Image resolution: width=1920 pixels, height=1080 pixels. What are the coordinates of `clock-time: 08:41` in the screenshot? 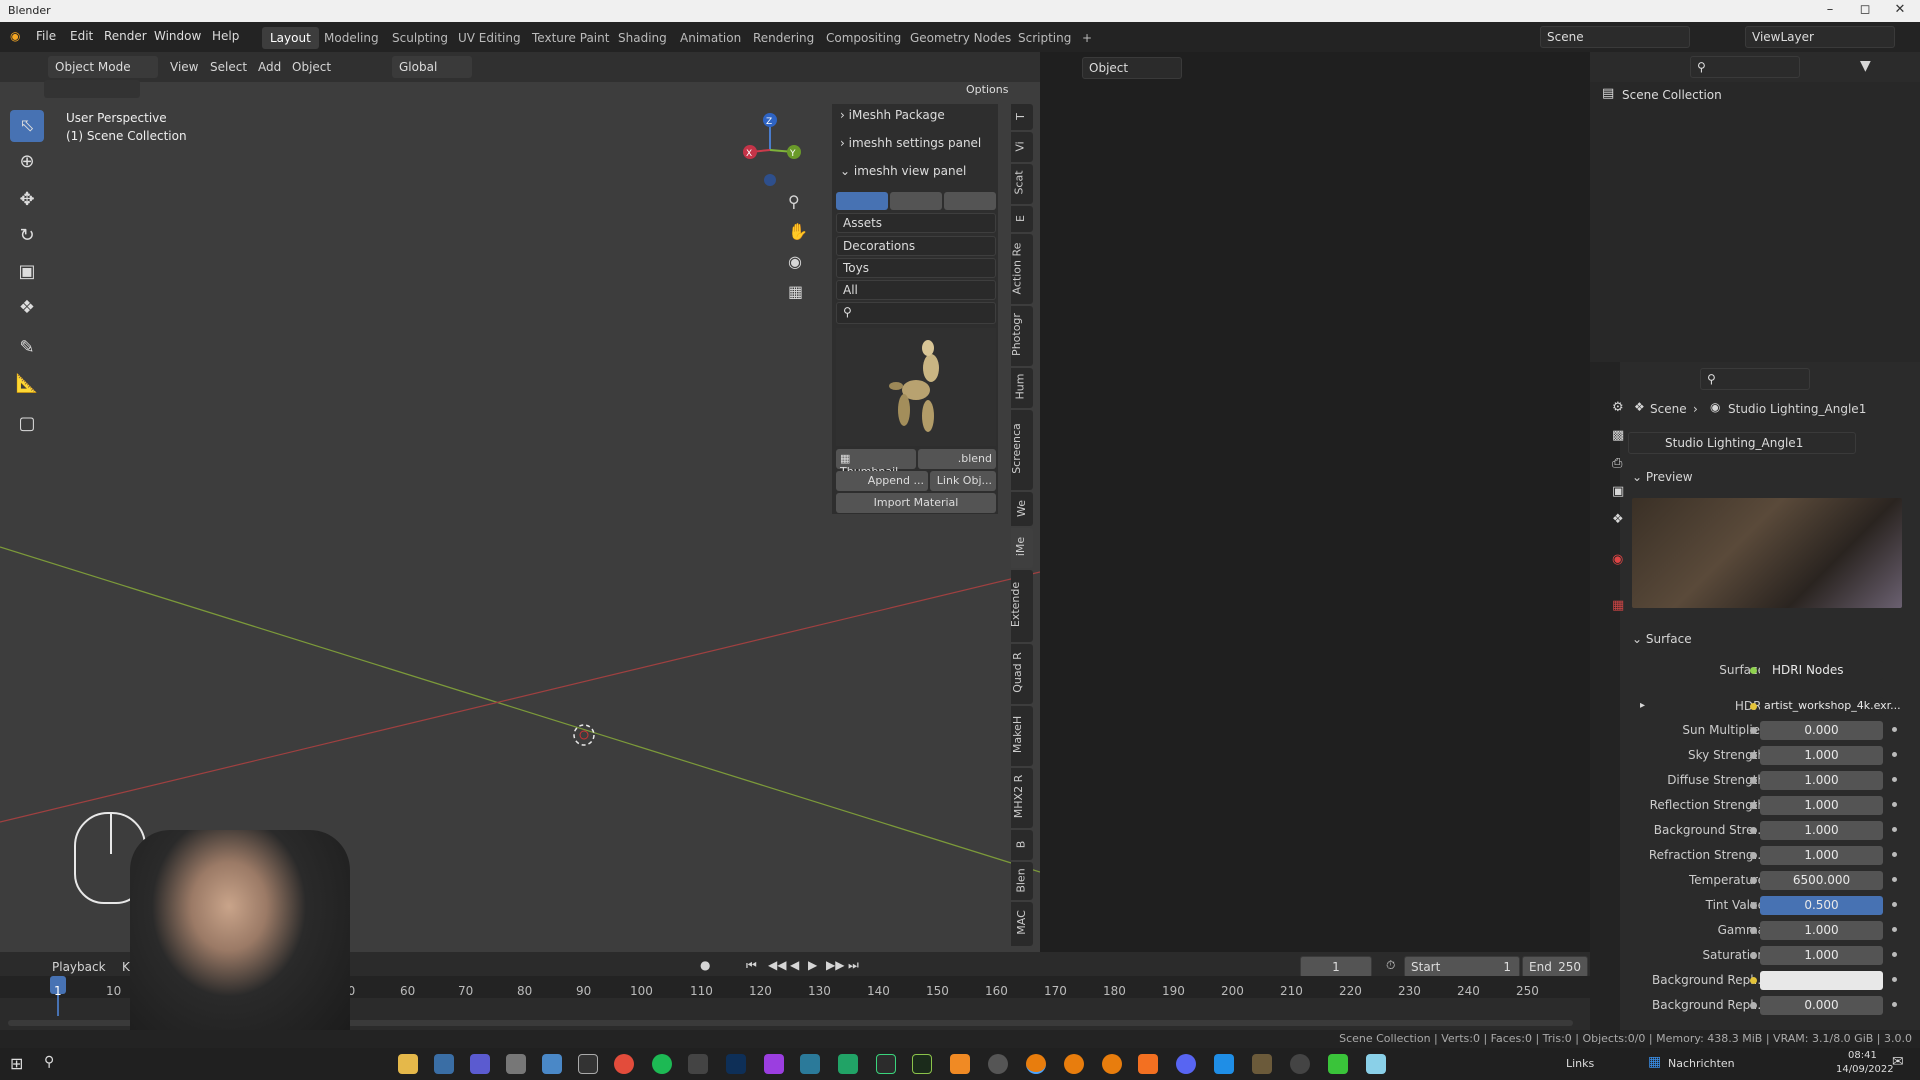 It's located at (1862, 1055).